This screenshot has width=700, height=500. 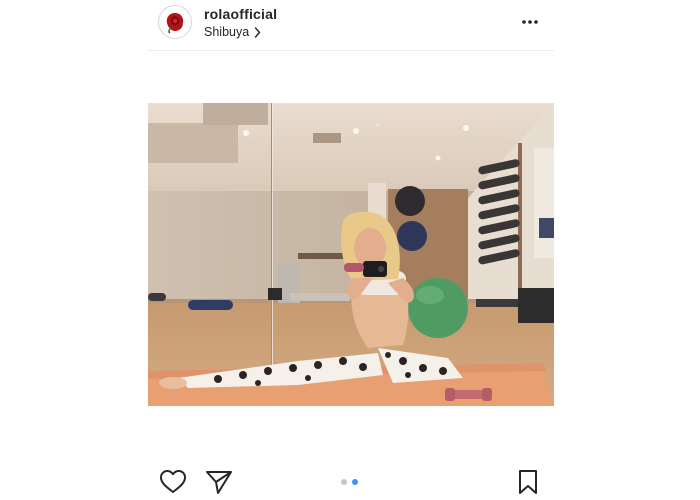 What do you see at coordinates (240, 14) in the screenshot?
I see `username: rolaofficial` at bounding box center [240, 14].